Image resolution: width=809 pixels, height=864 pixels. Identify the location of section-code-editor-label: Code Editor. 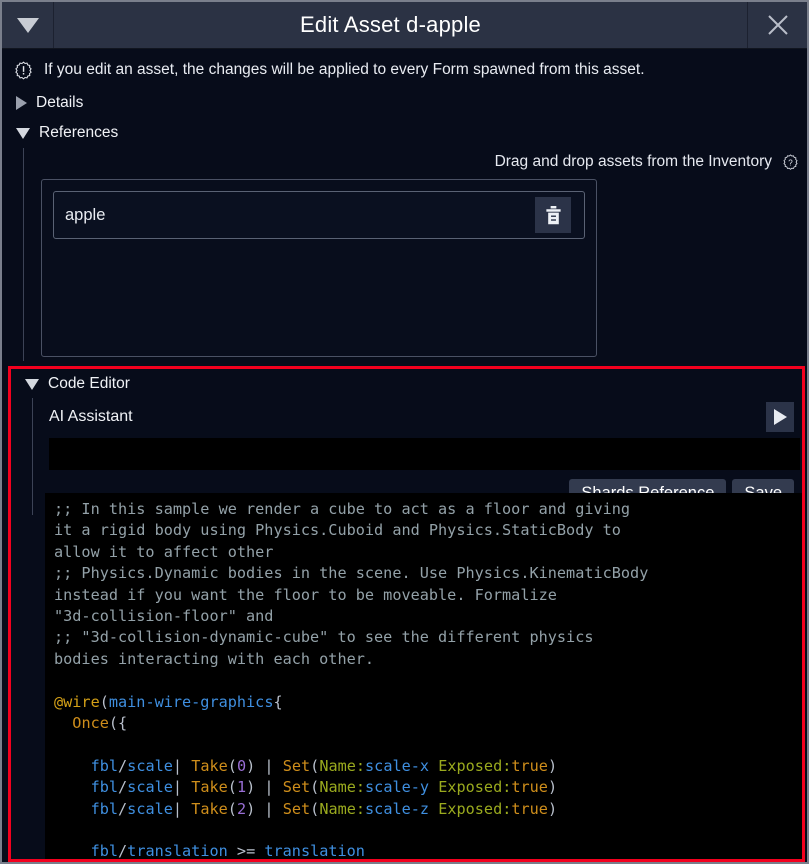
(89, 383).